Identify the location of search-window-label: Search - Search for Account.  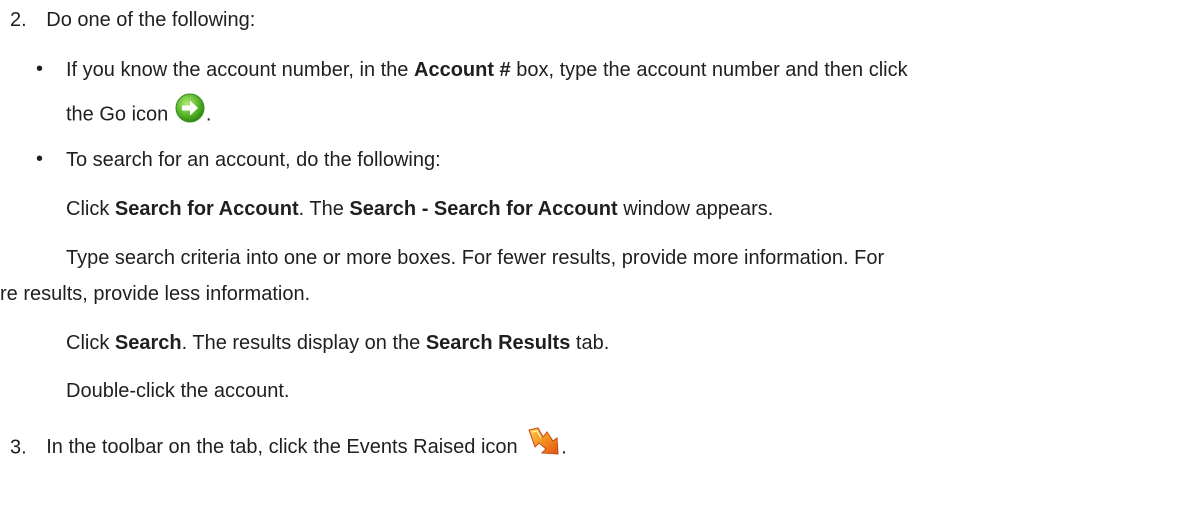
(483, 209).